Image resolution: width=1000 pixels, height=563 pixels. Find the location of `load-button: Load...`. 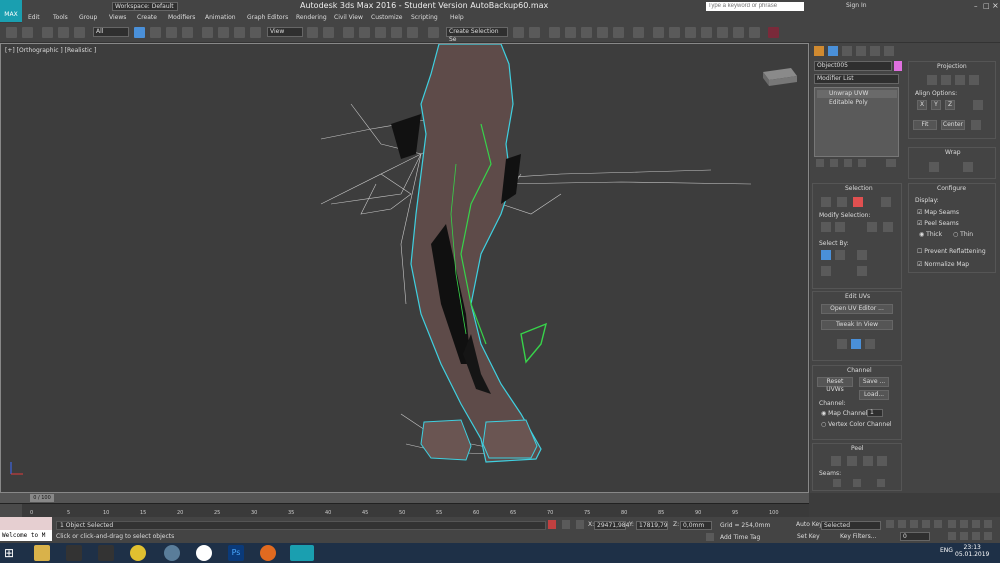

load-button: Load... is located at coordinates (874, 395).